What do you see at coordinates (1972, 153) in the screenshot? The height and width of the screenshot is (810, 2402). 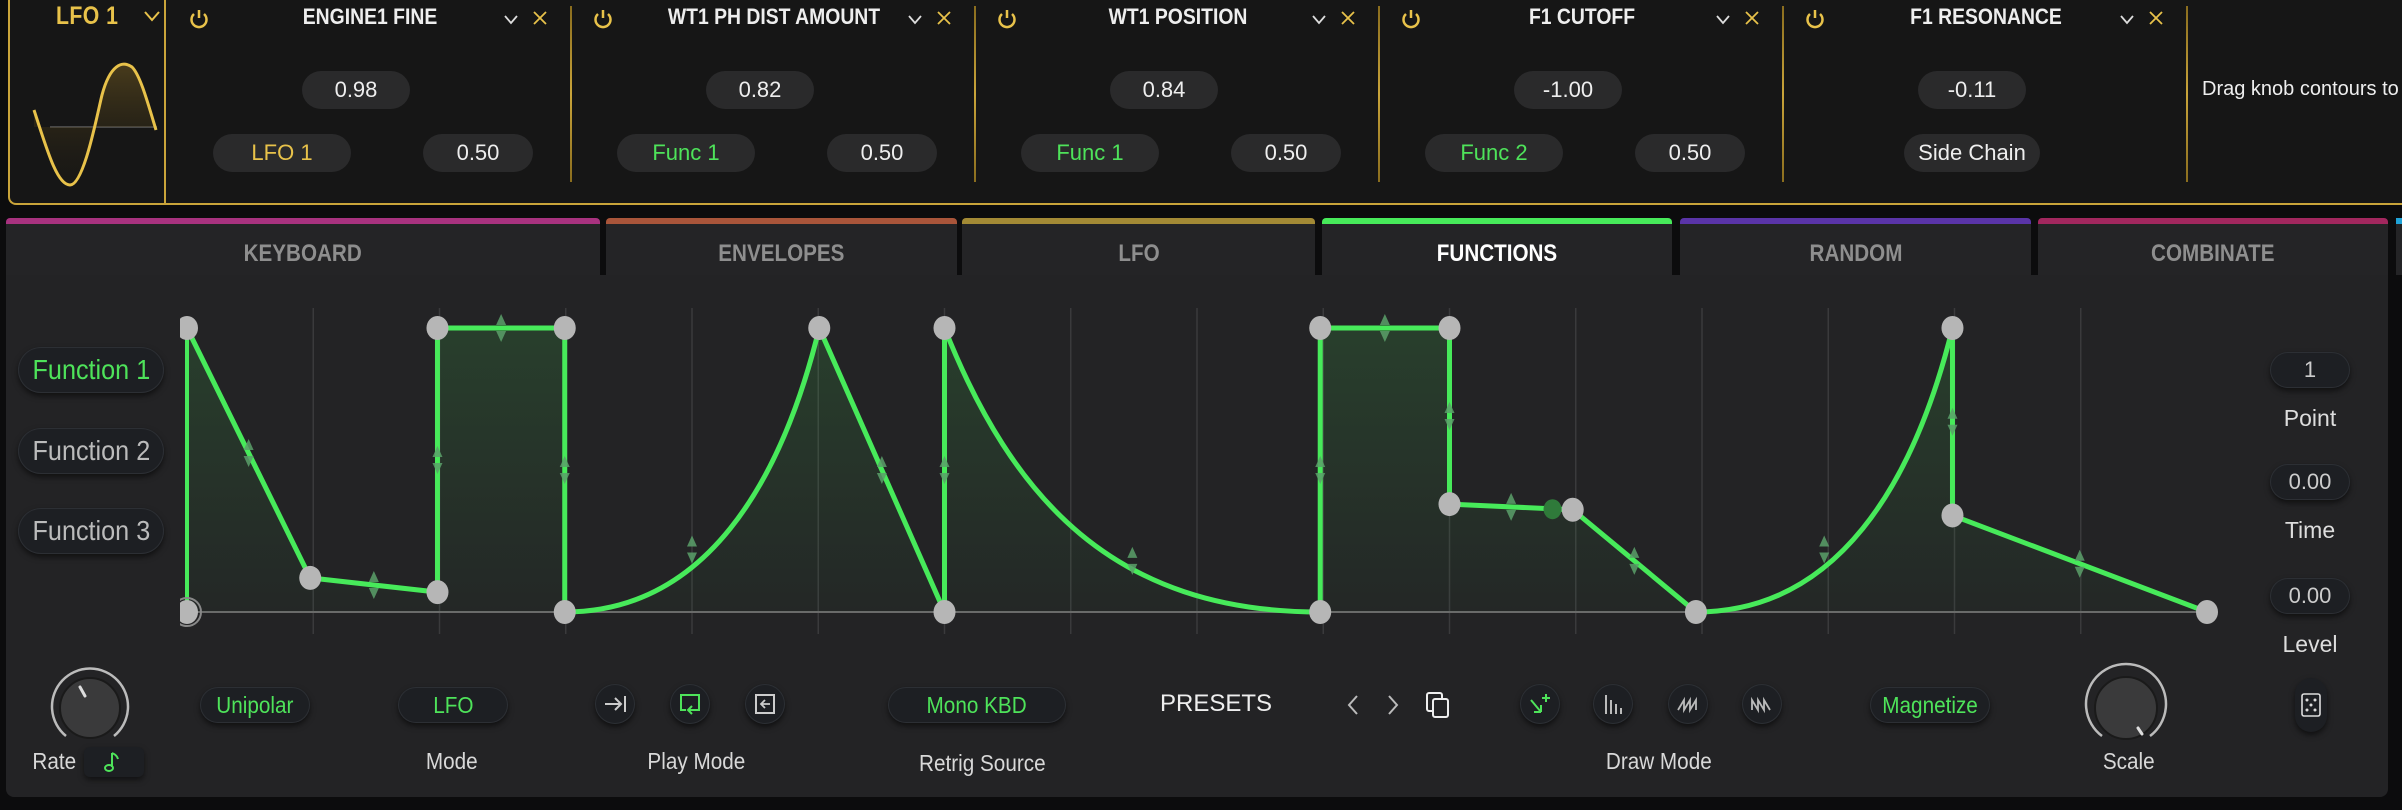 I see `mod-source-pill: Side Chain` at bounding box center [1972, 153].